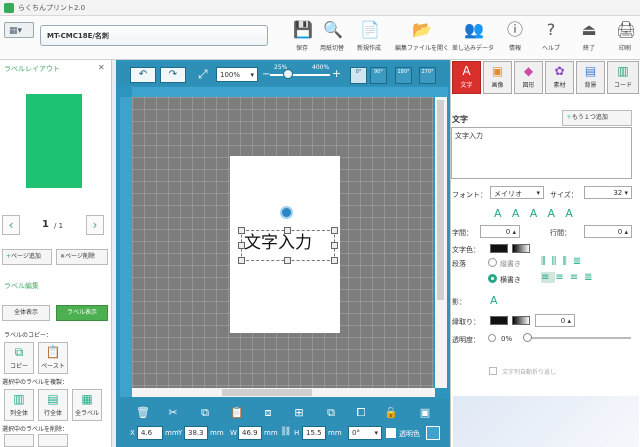 This screenshot has width=640, height=447. What do you see at coordinates (440, 200) in the screenshot?
I see `vertical-scroll-thumb` at bounding box center [440, 200].